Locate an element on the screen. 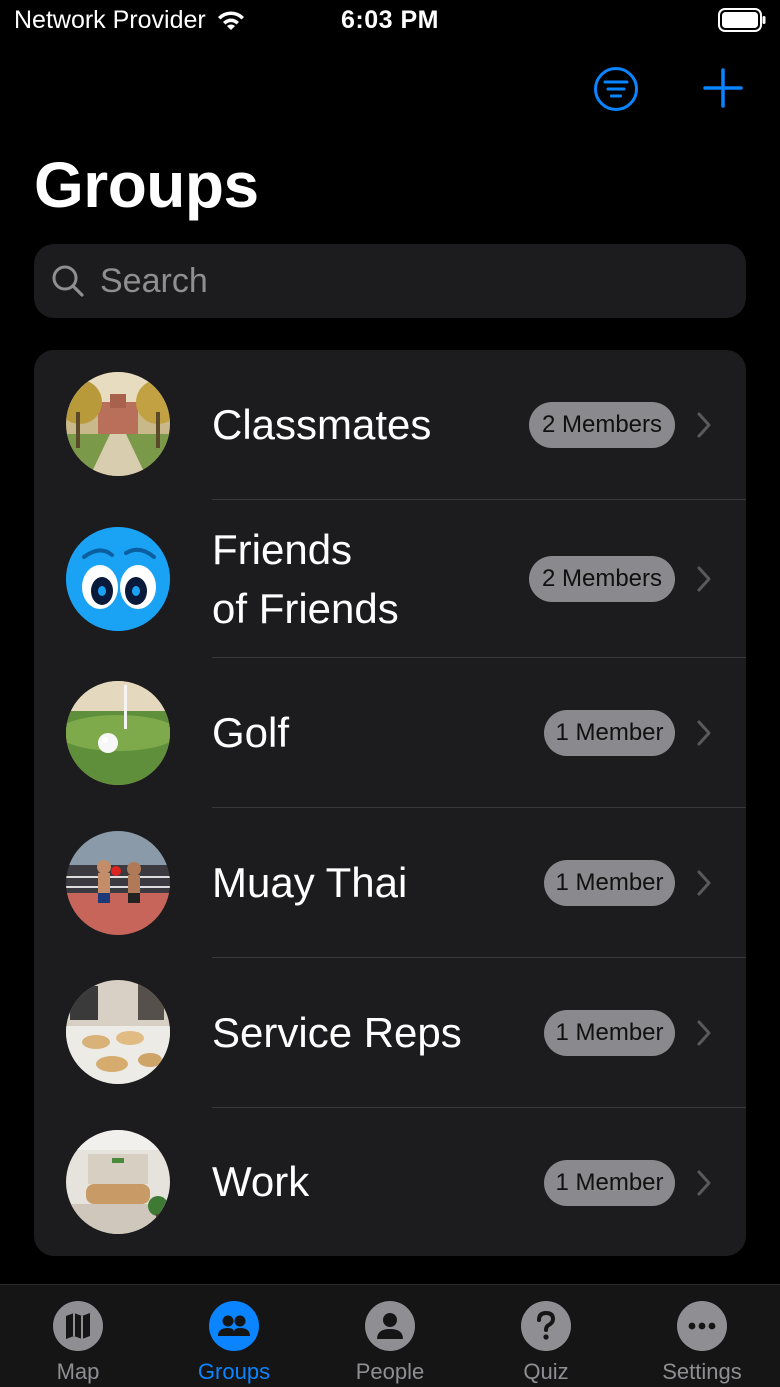  group-name: Service Reps is located at coordinates (337, 1032).